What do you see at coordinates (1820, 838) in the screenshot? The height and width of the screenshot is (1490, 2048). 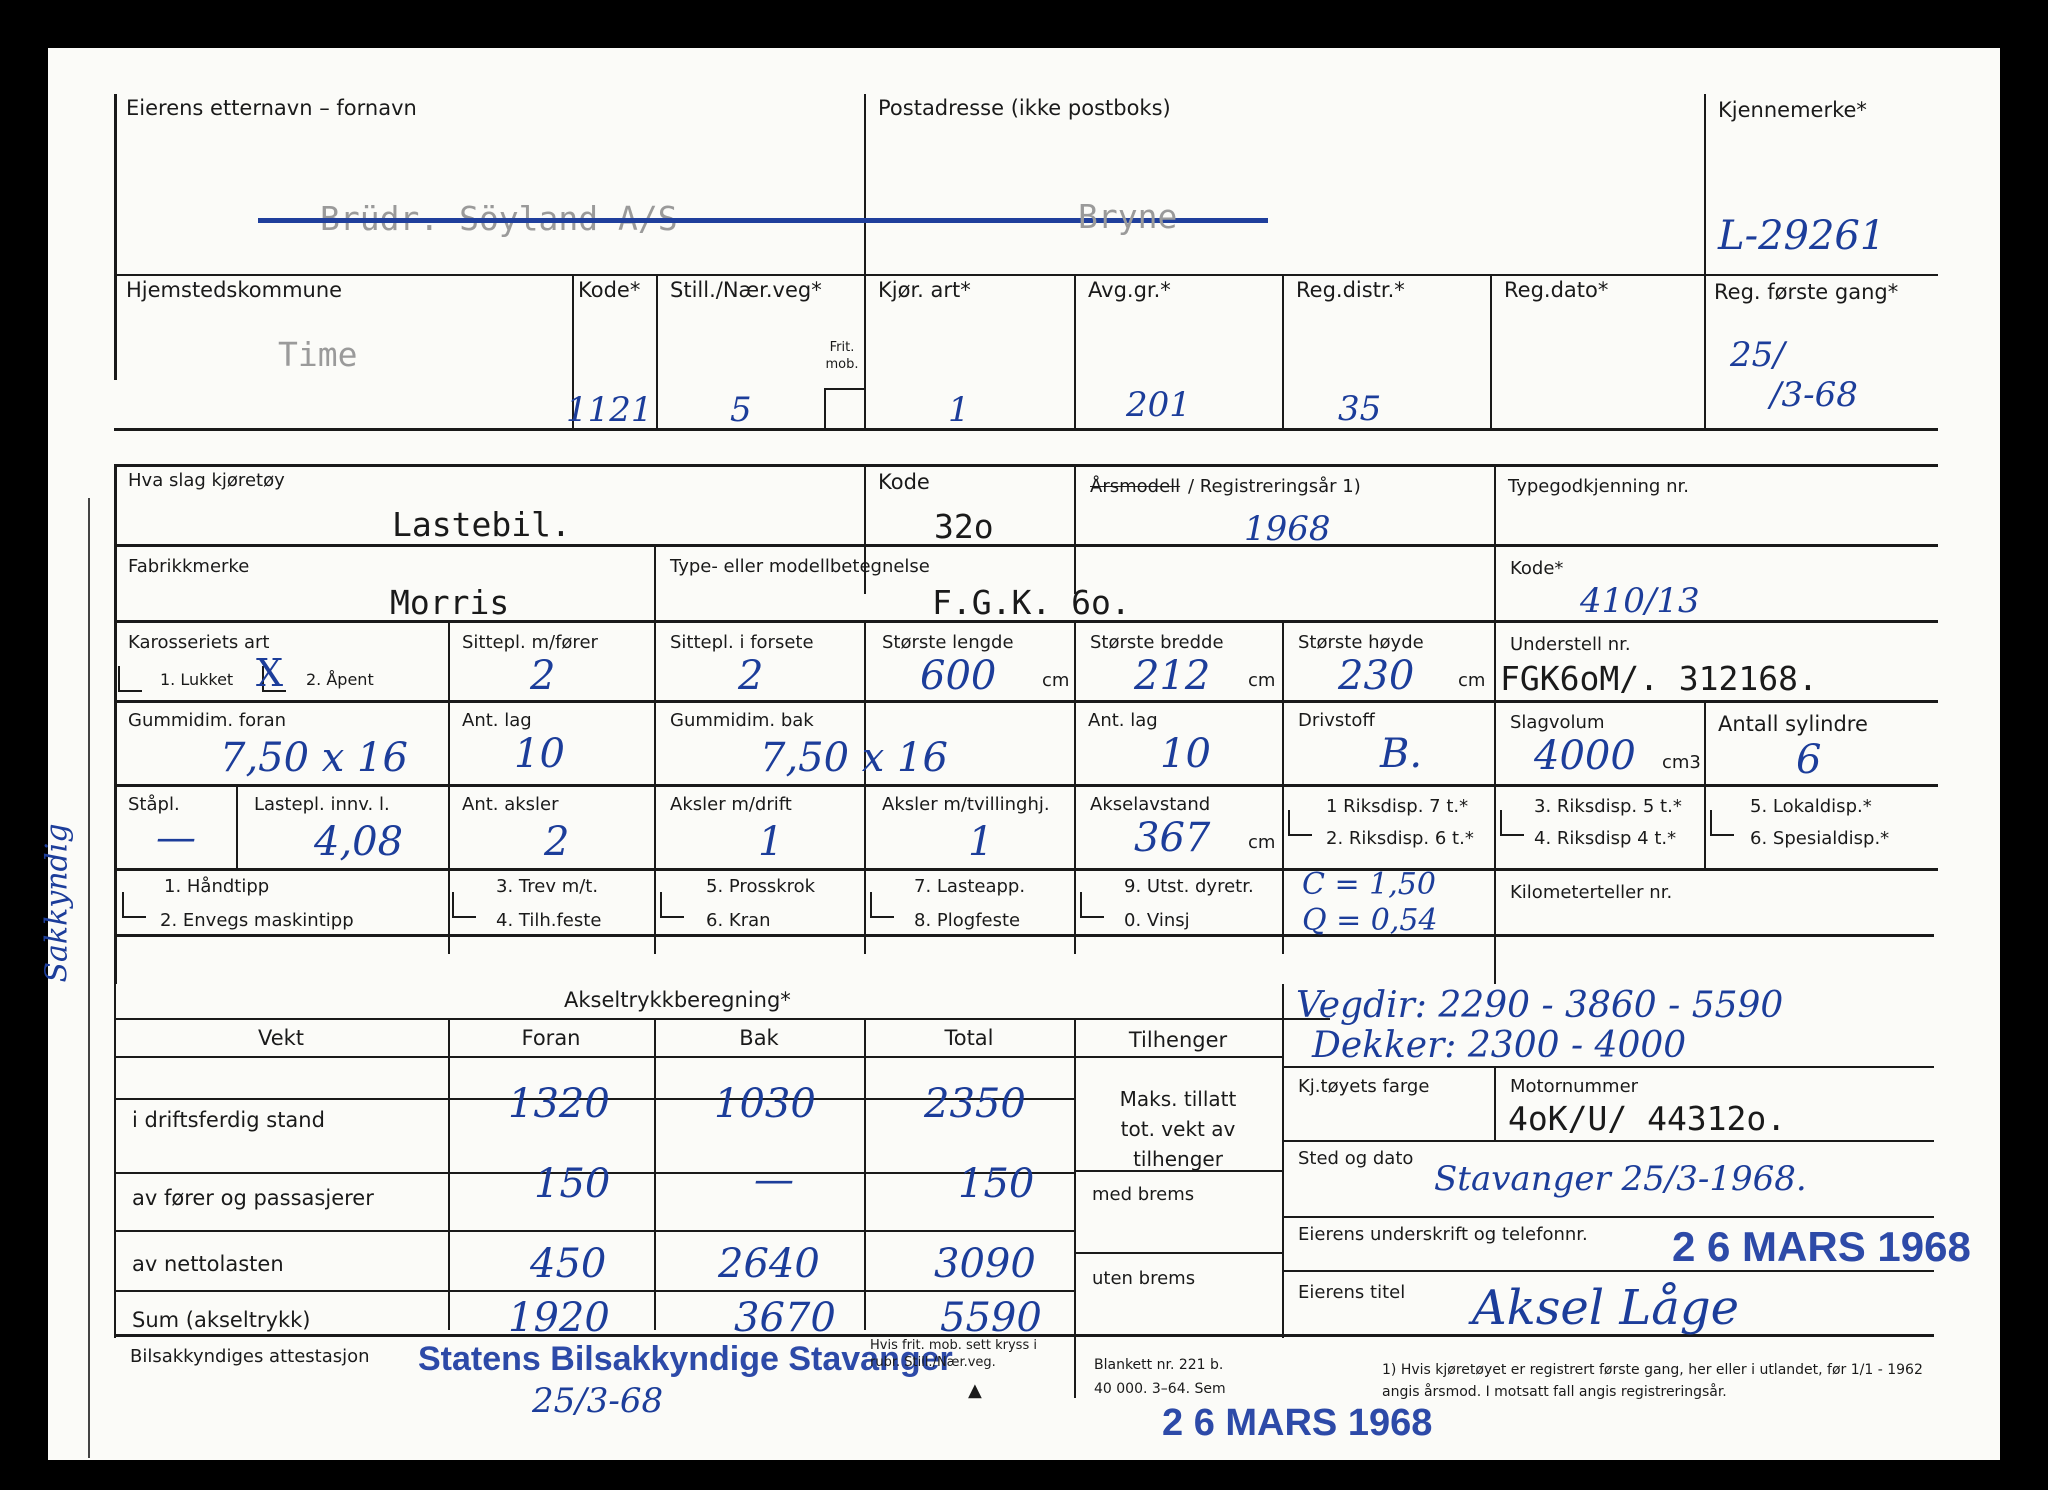 I see `riks6-label: 6. Spesialdisp.*` at bounding box center [1820, 838].